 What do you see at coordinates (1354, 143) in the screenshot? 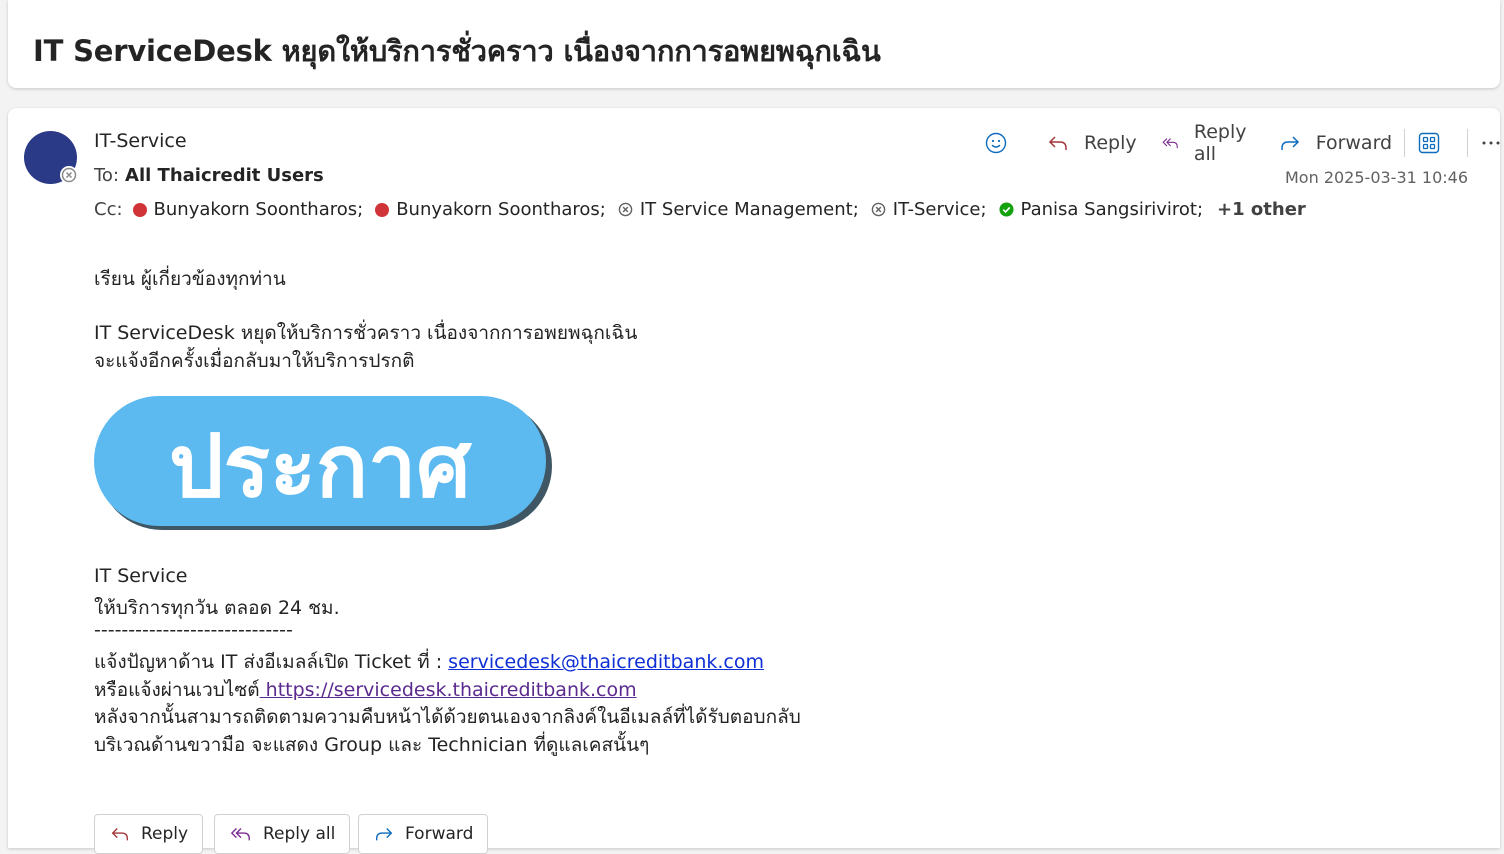
I see `forward-label: Forward` at bounding box center [1354, 143].